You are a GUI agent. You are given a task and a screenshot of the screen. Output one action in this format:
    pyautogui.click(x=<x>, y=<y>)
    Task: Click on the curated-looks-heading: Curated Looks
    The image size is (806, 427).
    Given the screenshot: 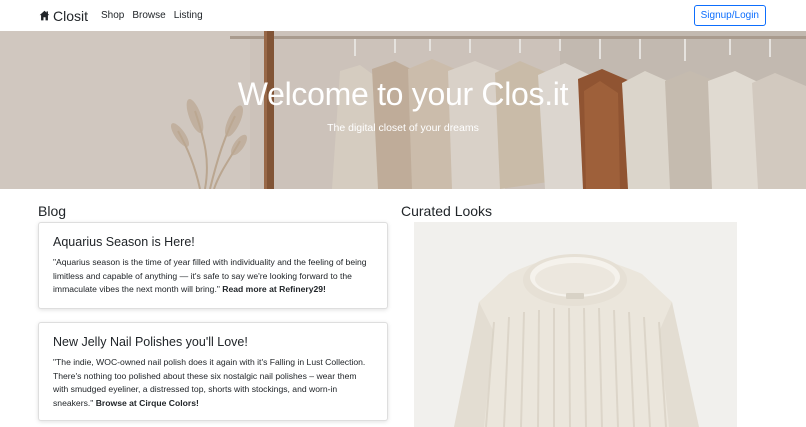 What is the action you would take?
    pyautogui.click(x=447, y=211)
    